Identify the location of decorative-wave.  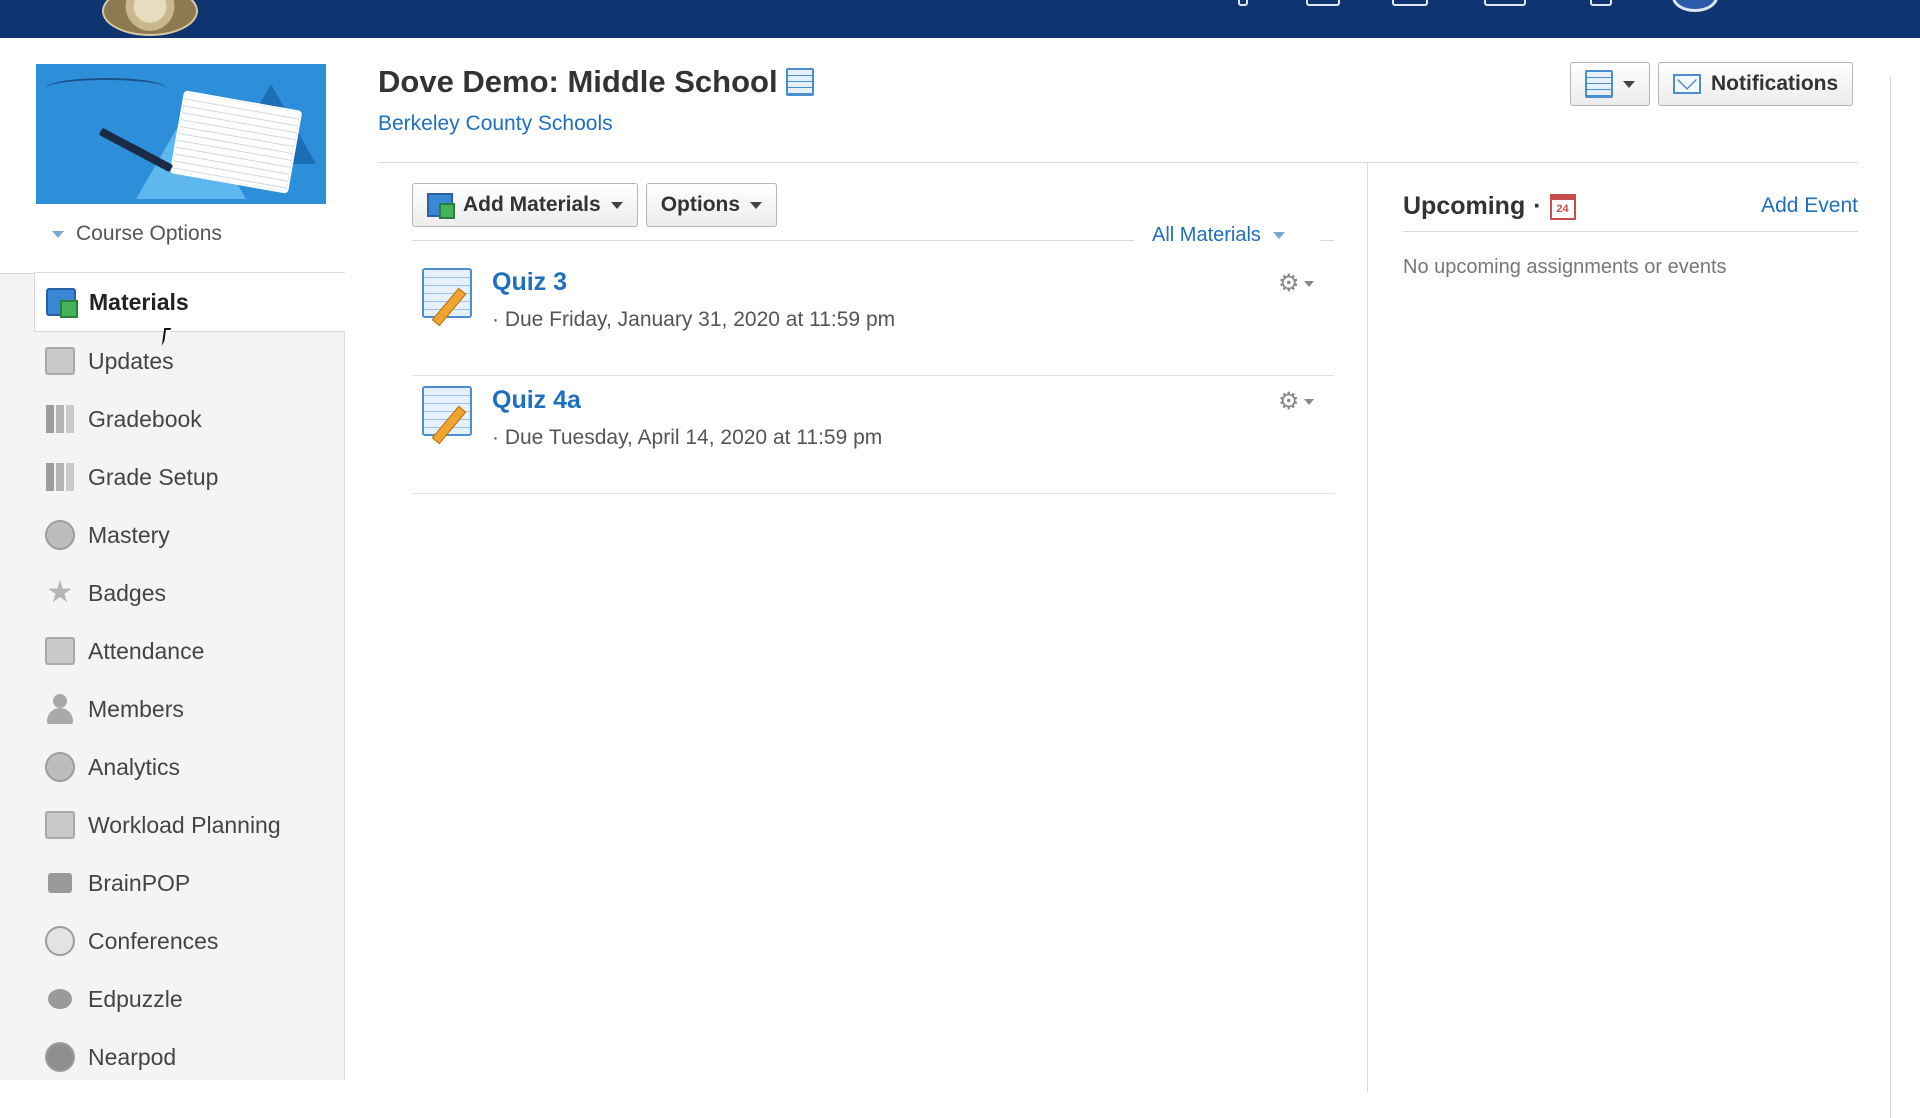
(106, 88).